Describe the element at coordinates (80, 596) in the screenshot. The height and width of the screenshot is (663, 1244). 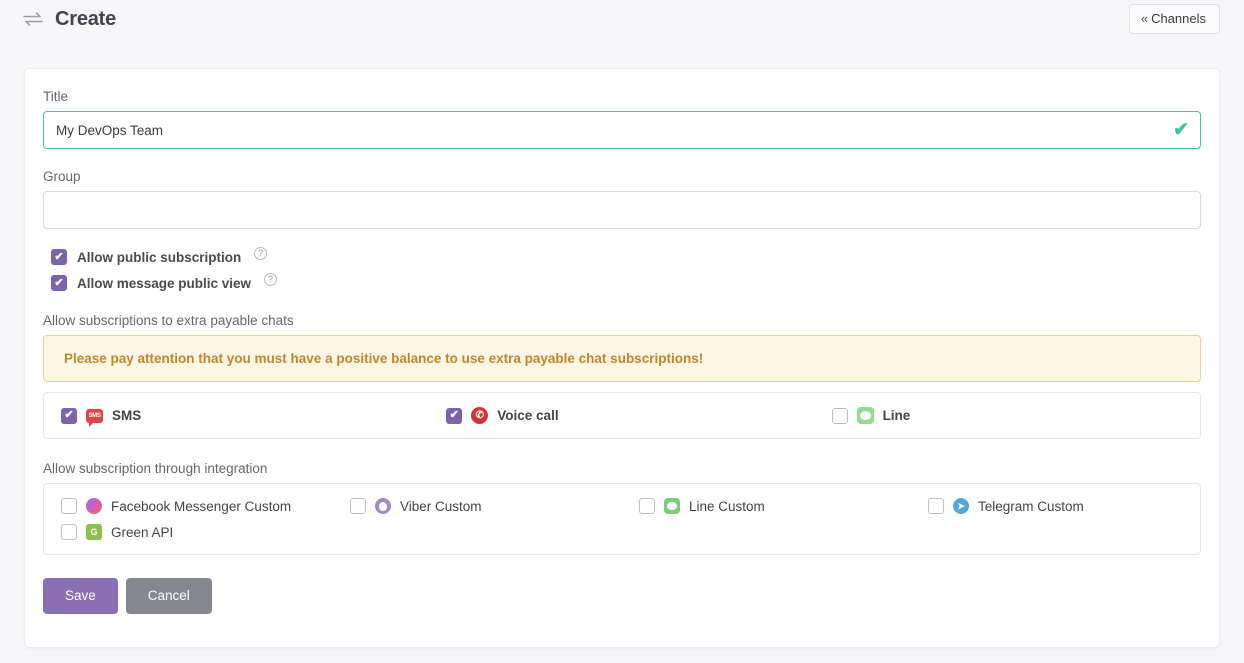
I see `save-button: Save` at that location.